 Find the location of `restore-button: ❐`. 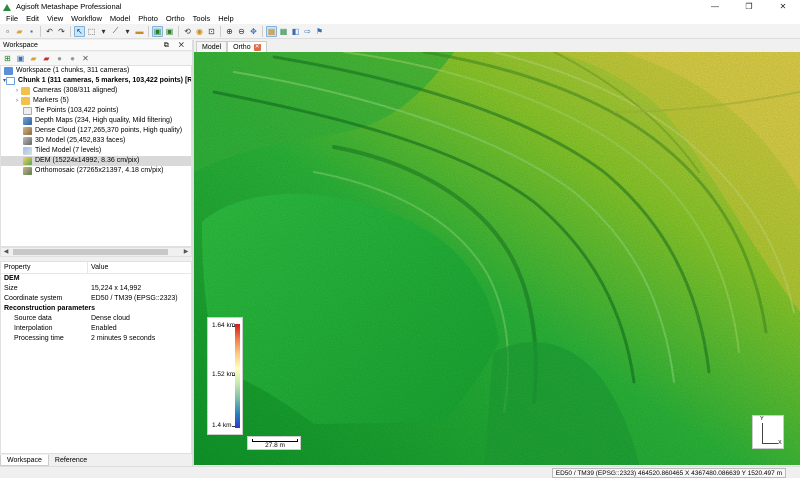

restore-button: ❐ is located at coordinates (749, 6).